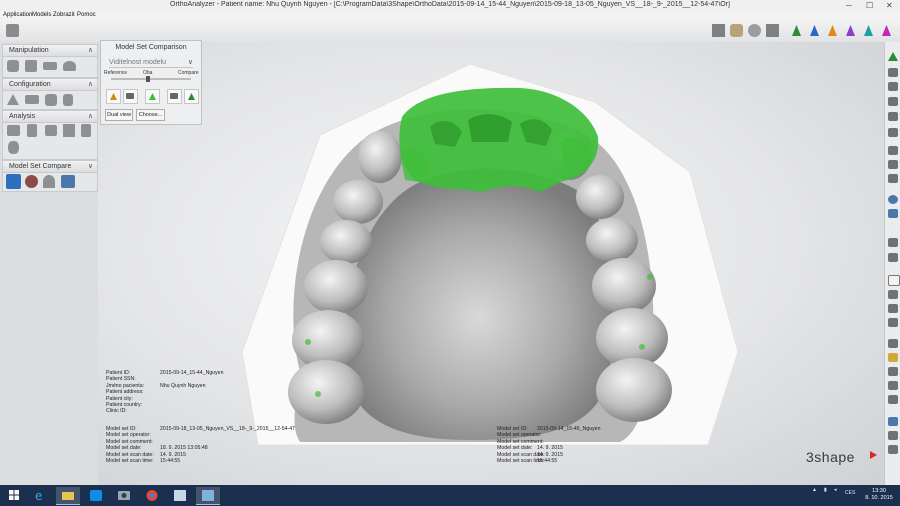 This screenshot has height=506, width=900. Describe the element at coordinates (13, 181) in the screenshot. I see `compare-superimpose-icon` at that location.